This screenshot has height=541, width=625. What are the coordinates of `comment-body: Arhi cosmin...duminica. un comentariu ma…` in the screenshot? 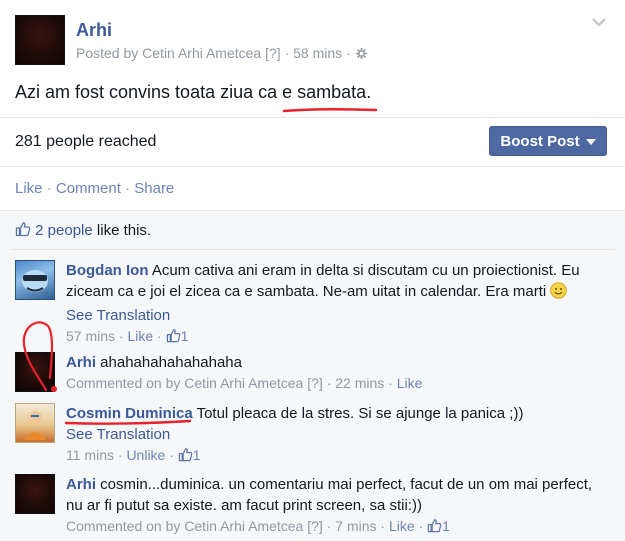 It's located at (336, 506).